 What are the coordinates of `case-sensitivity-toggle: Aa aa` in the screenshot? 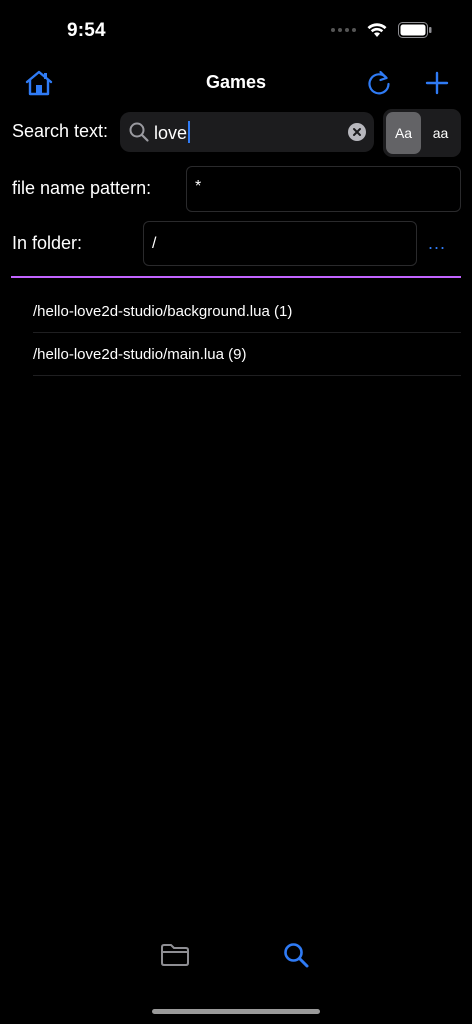 It's located at (422, 133).